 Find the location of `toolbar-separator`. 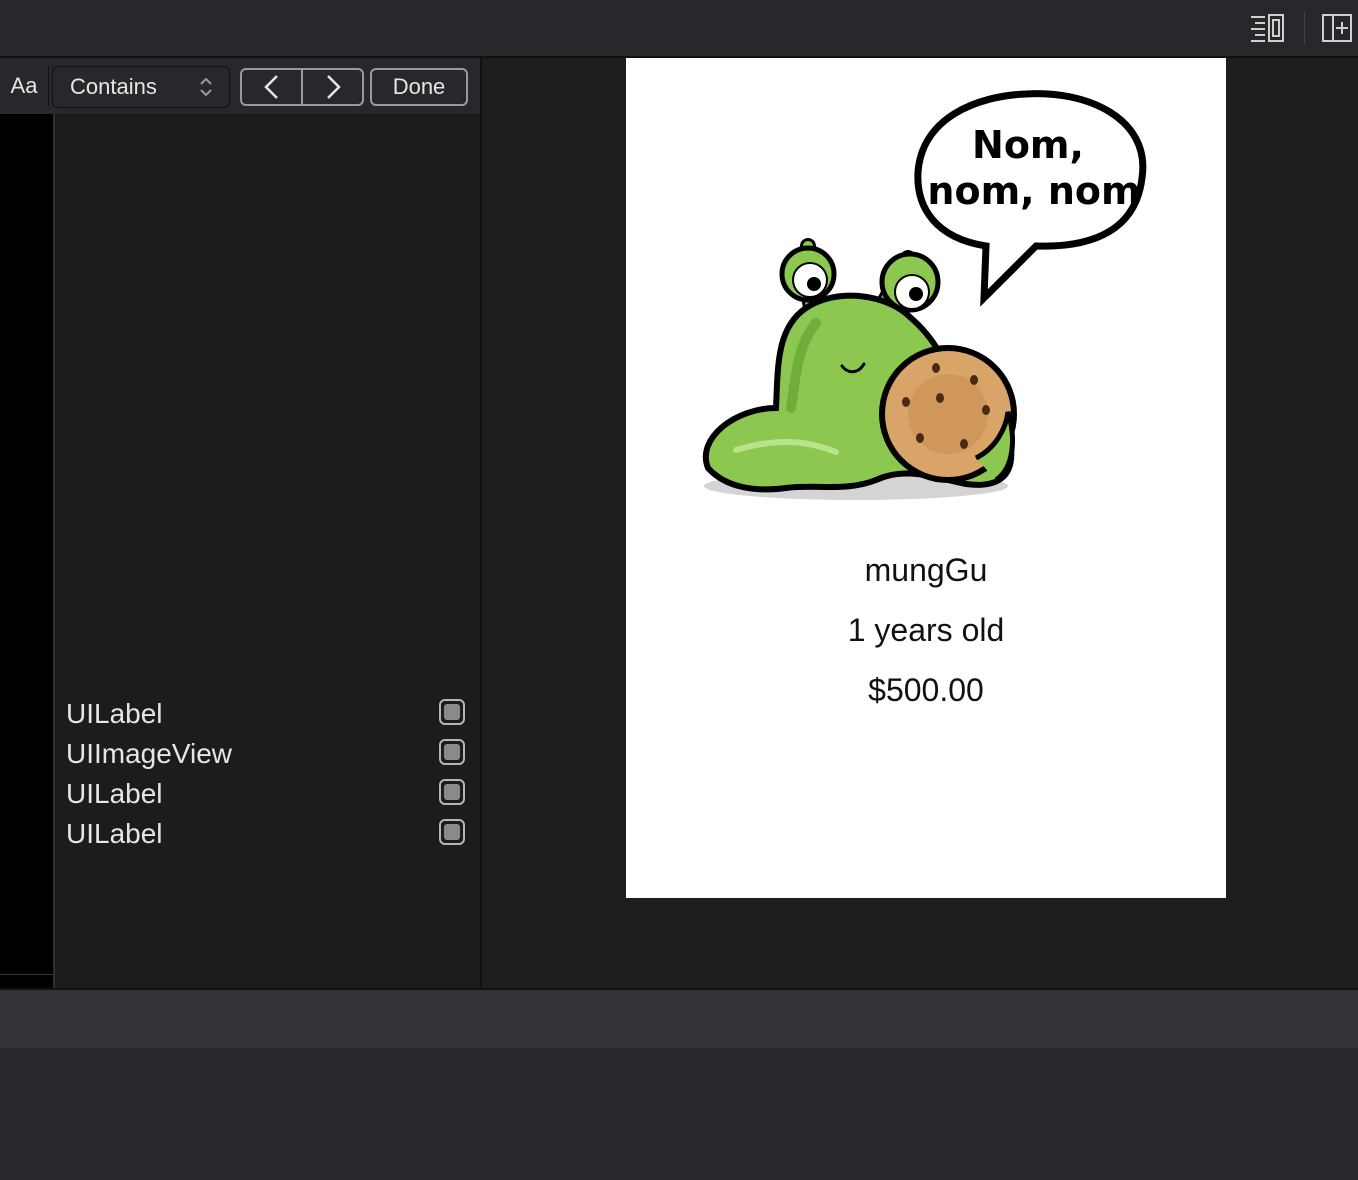

toolbar-separator is located at coordinates (1304, 28).